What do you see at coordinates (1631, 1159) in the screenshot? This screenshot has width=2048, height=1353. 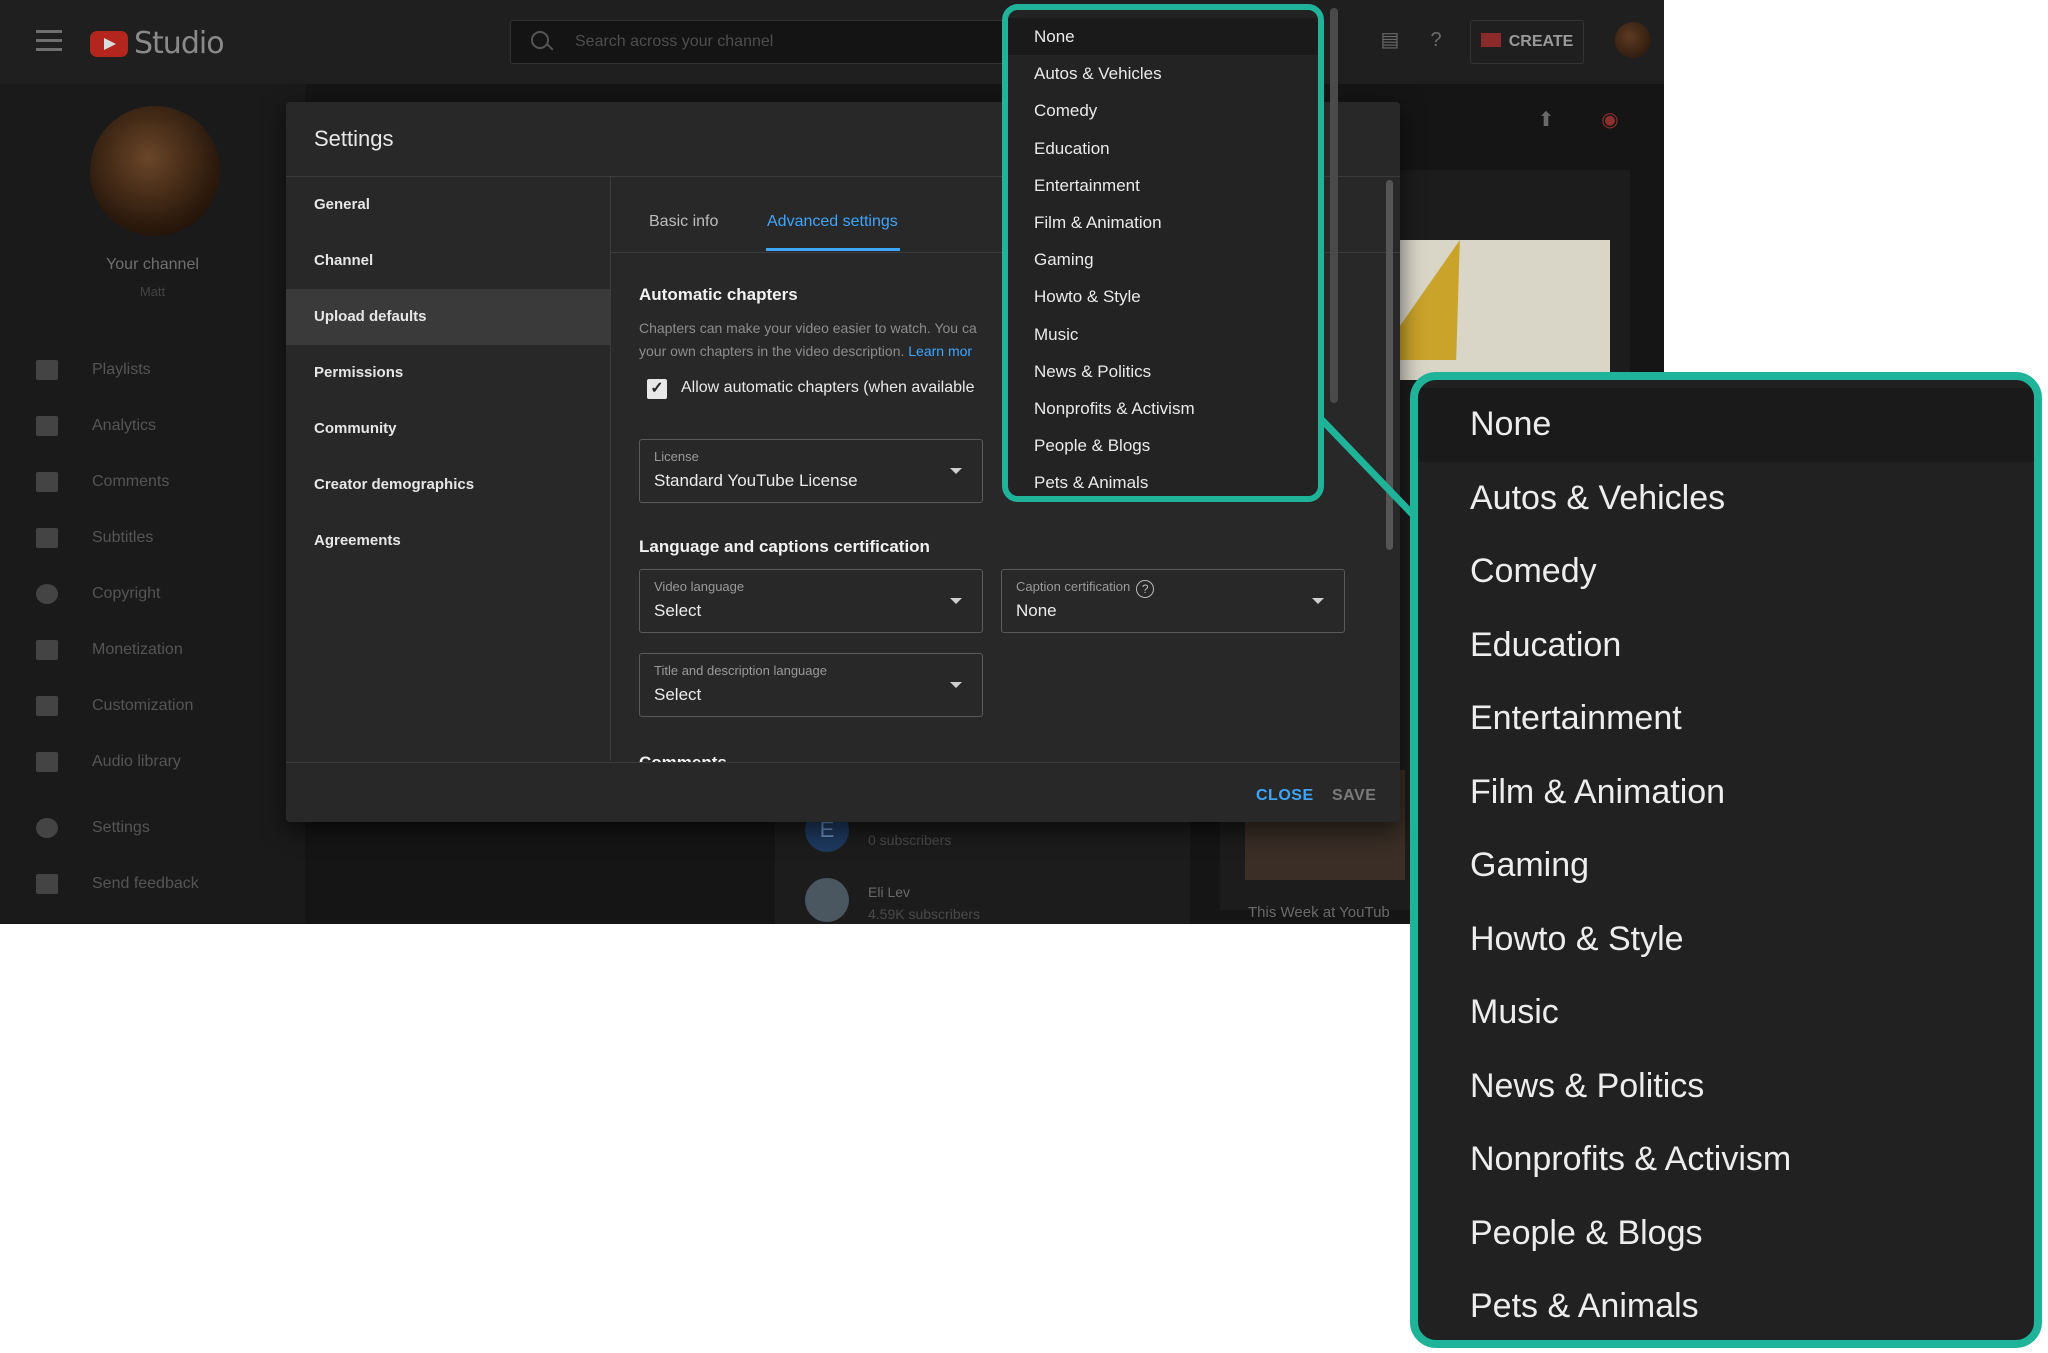 I see `zoom-option-nonprofits-activism: Nonprofits & Activism` at bounding box center [1631, 1159].